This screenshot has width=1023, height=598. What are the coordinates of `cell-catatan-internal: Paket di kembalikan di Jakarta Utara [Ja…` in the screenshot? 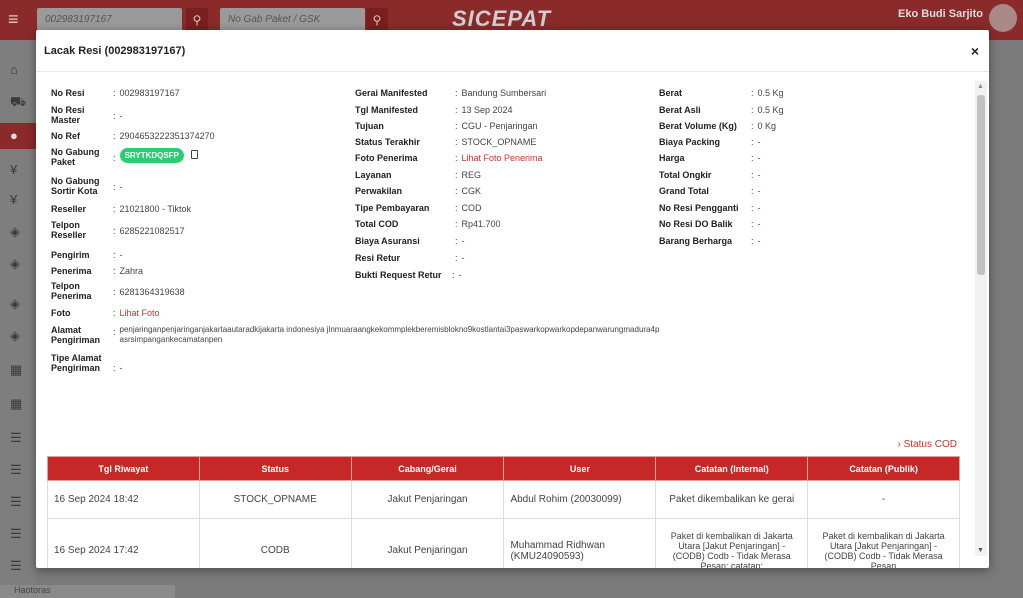 It's located at (732, 543).